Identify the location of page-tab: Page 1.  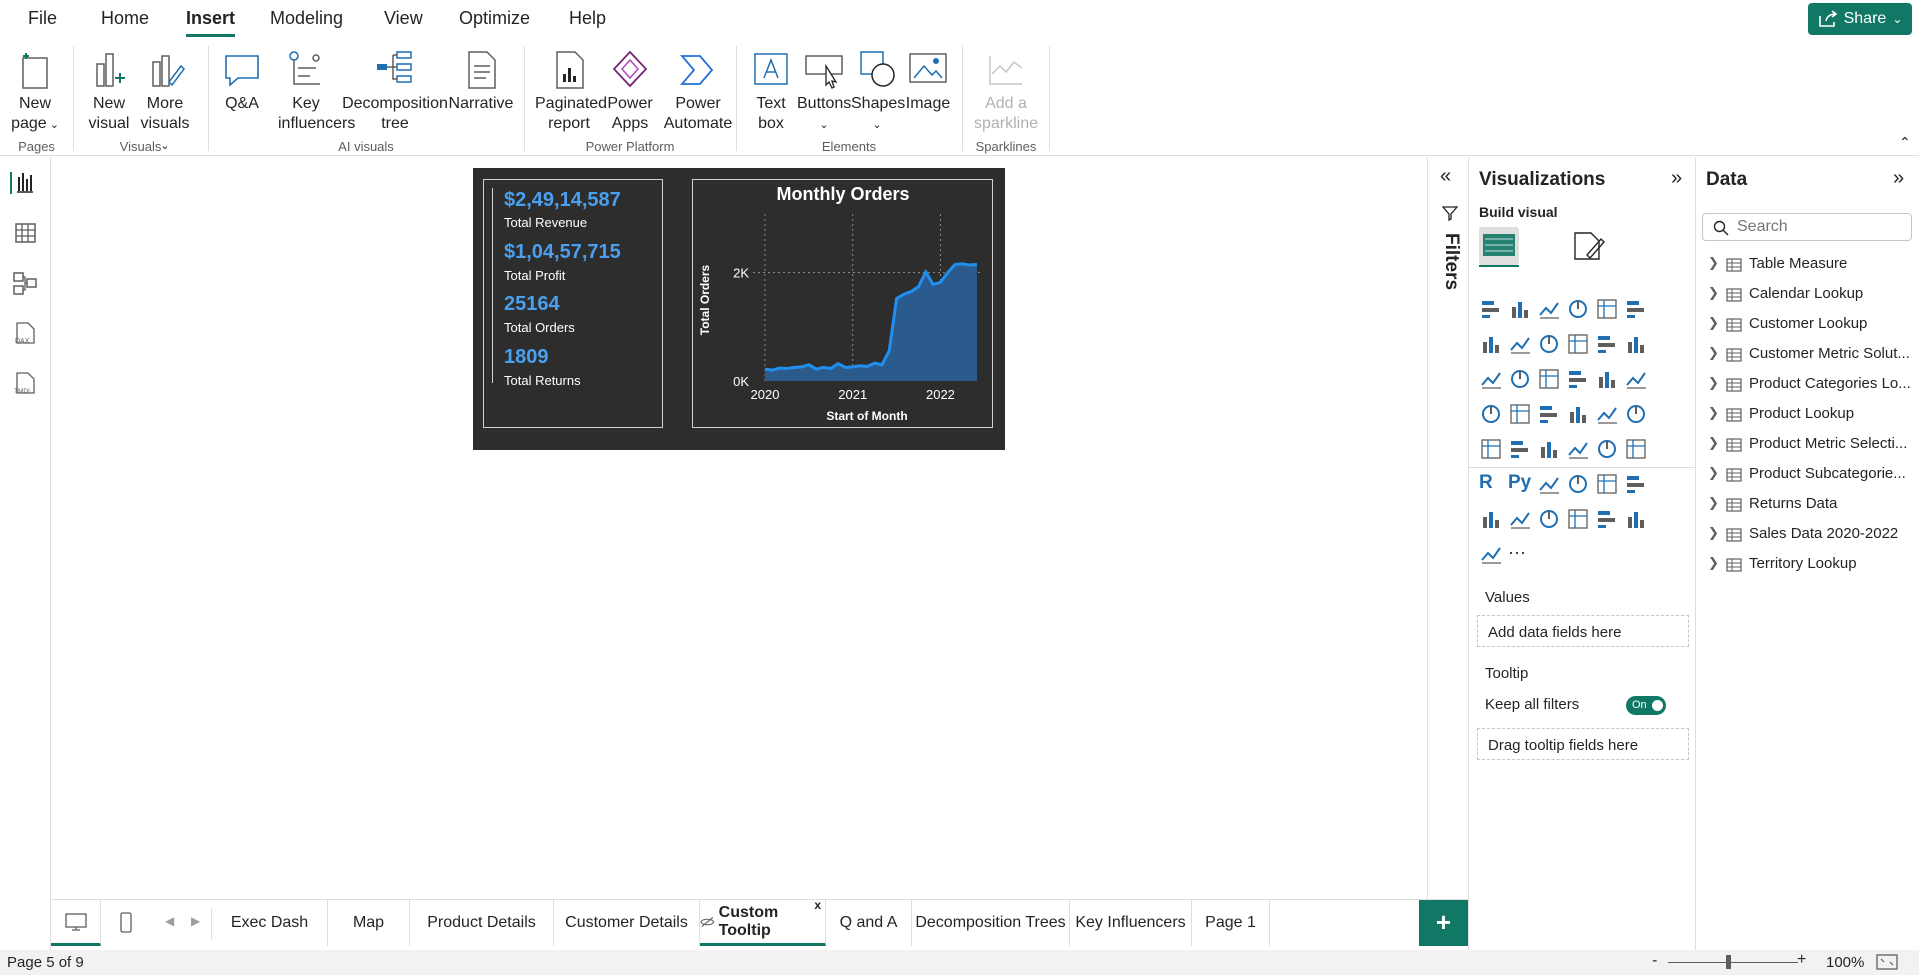
(1231, 923).